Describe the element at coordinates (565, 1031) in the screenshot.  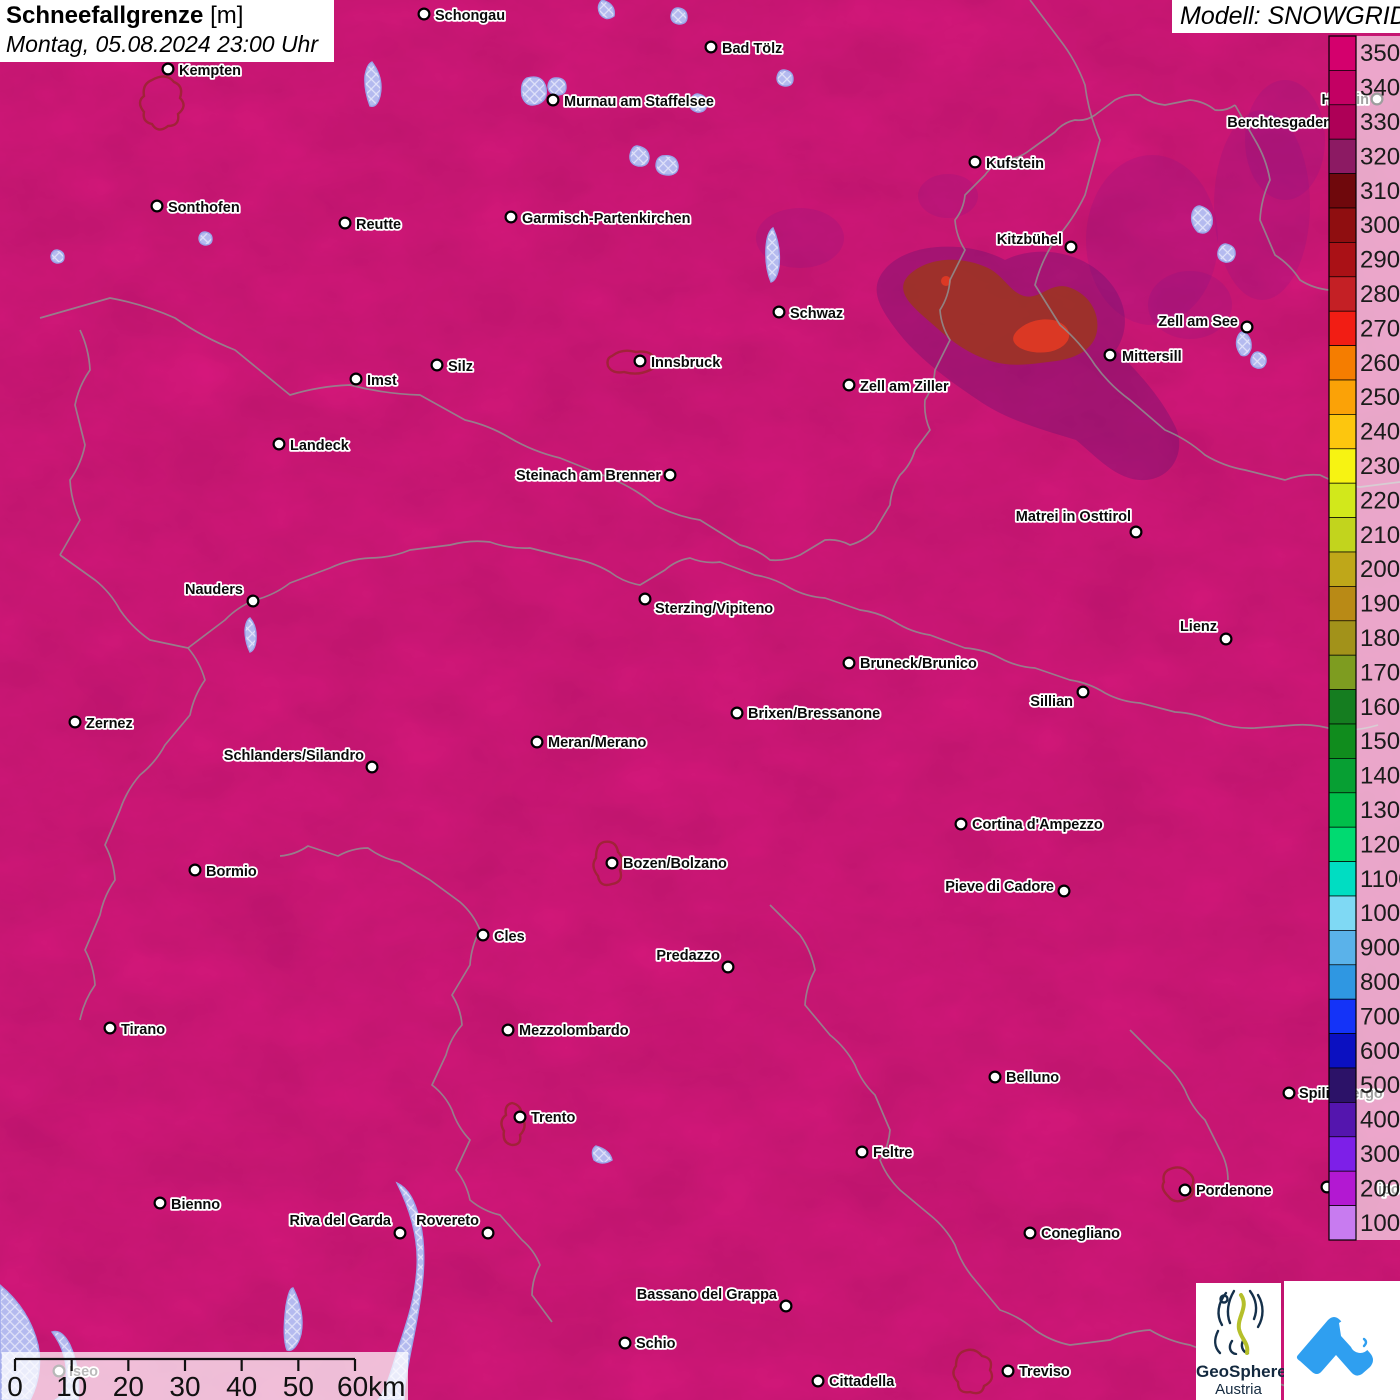
I see `city-marker: MezzolombardoMezzolombardo` at that location.